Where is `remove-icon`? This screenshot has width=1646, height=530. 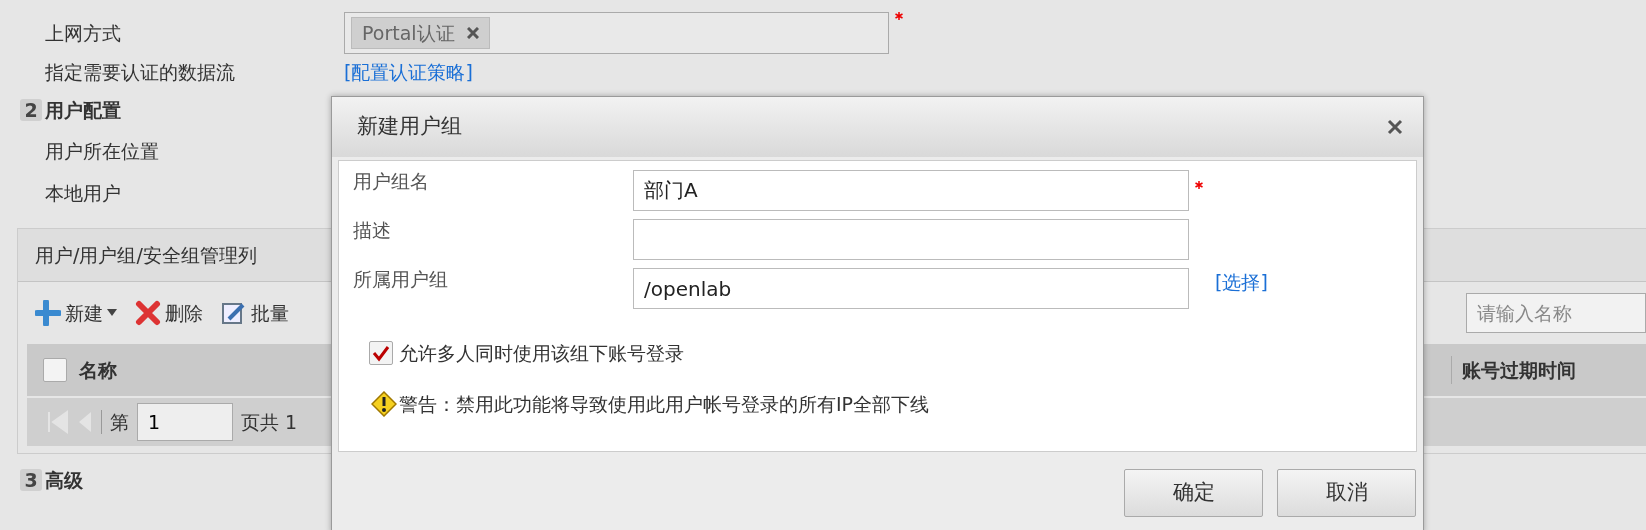 remove-icon is located at coordinates (472, 33).